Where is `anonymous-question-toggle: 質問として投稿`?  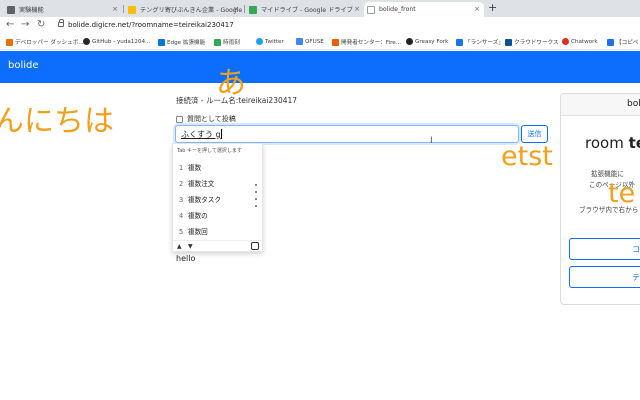
anonymous-question-toggle: 質問として投稿 is located at coordinates (206, 119).